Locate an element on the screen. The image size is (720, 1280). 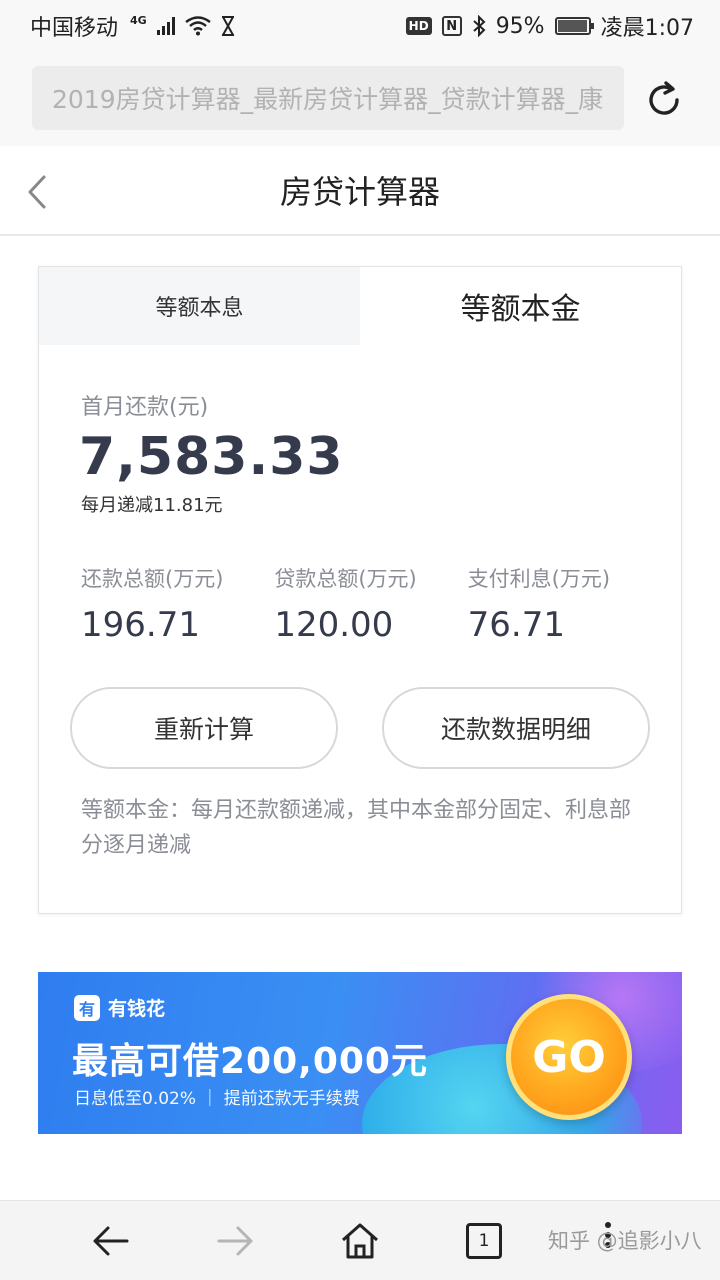
url-bar: 2019房贷计算器_最新房贷计算器_贷款计算器_康 is located at coordinates (328, 98).